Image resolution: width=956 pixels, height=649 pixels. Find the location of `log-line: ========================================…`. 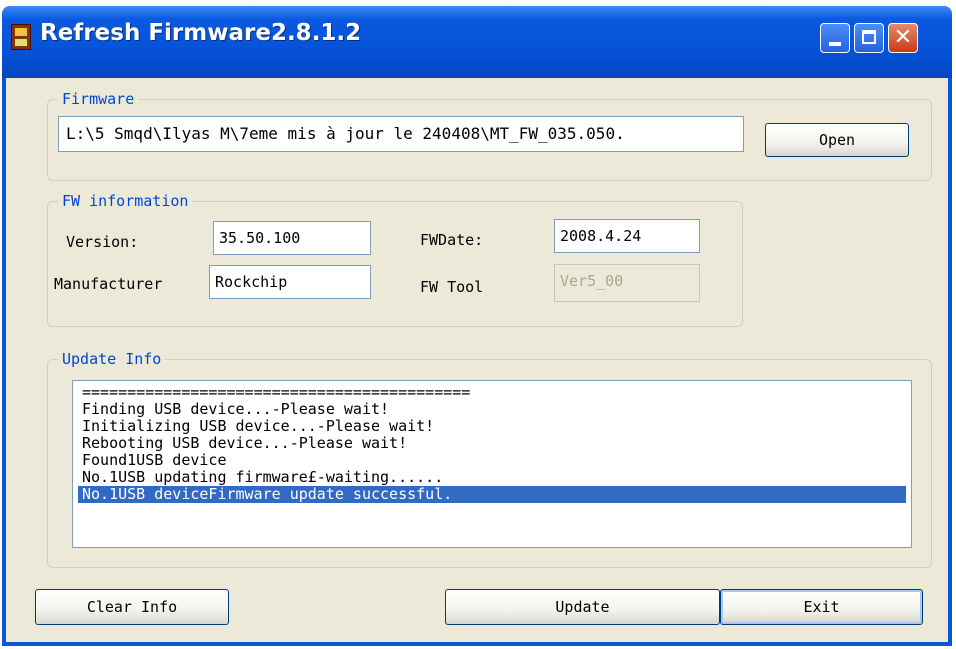

log-line: ========================================… is located at coordinates (494, 392).